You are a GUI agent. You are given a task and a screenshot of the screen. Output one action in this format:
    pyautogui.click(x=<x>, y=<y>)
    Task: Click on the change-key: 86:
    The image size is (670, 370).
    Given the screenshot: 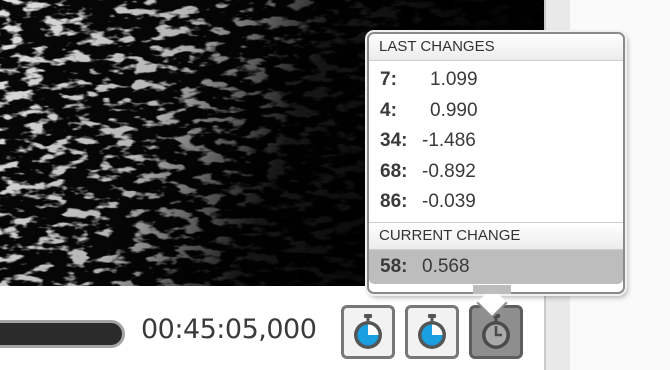 What is the action you would take?
    pyautogui.click(x=394, y=201)
    